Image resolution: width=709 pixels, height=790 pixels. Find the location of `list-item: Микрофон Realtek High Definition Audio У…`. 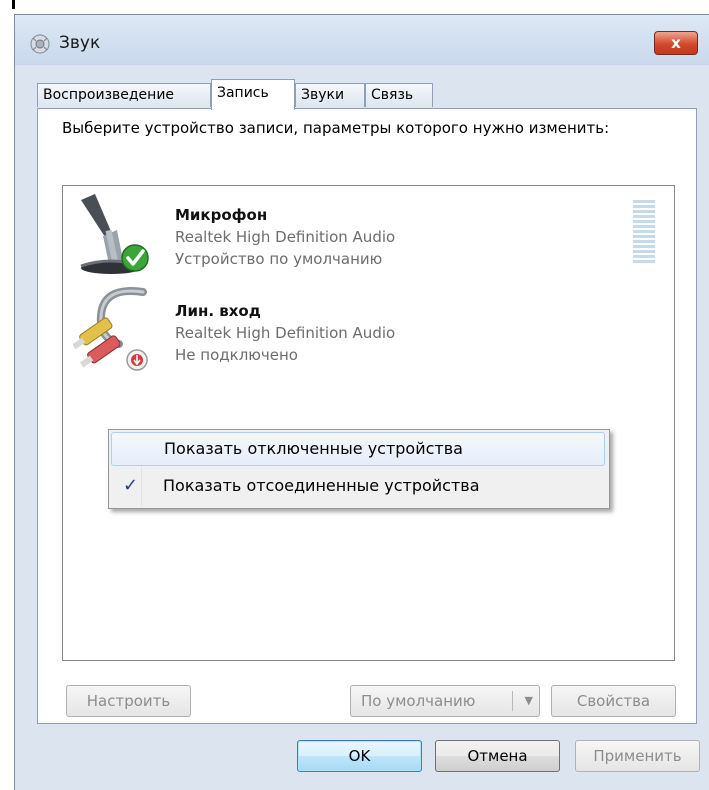

list-item: Микрофон Realtek High Definition Audio У… is located at coordinates (368, 231).